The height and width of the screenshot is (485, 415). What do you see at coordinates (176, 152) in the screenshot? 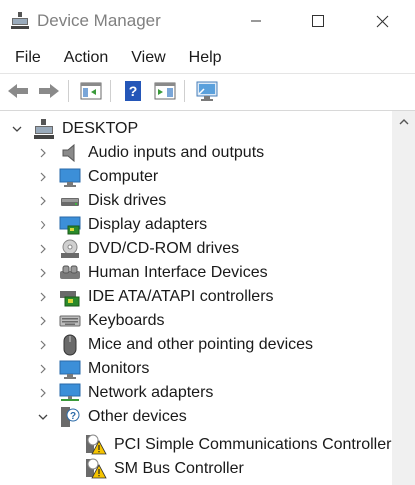
I see `tree-item-label: Audio inputs and outputs` at bounding box center [176, 152].